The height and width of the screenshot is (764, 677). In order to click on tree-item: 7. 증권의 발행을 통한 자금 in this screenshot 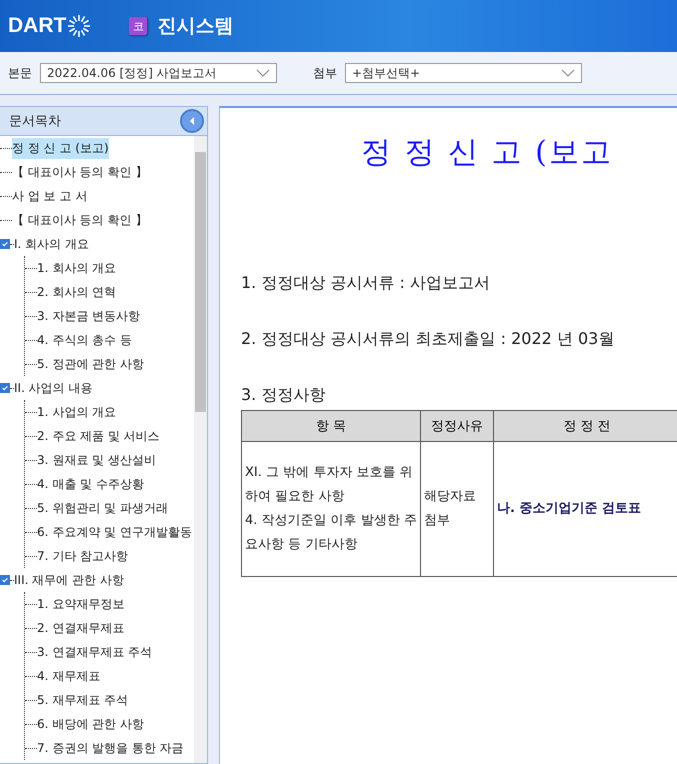, I will do `click(110, 748)`.